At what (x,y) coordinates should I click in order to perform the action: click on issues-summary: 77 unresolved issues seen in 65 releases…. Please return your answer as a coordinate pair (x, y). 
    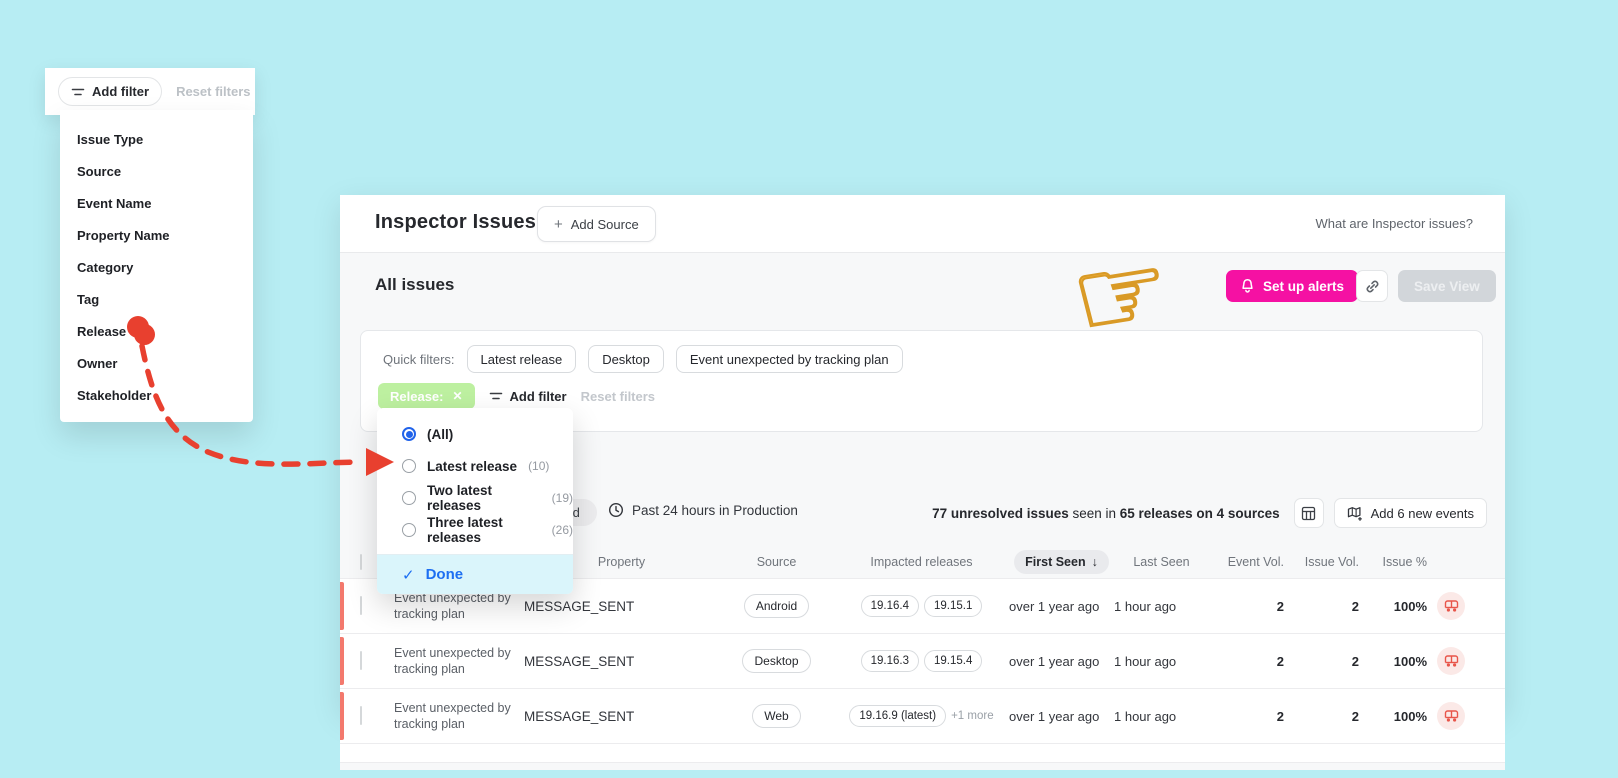
    Looking at the image, I should click on (1105, 513).